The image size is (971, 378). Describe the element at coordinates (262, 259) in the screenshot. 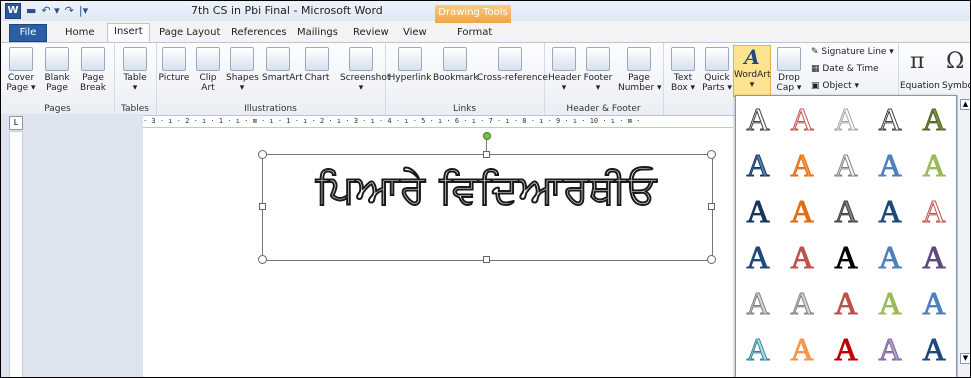

I see `resize-handle-sw` at that location.